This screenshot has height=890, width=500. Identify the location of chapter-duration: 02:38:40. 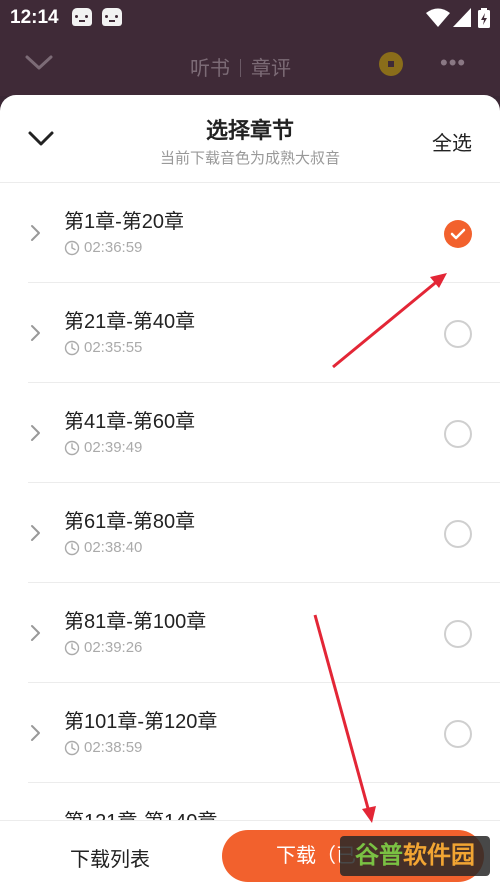
(103, 547).